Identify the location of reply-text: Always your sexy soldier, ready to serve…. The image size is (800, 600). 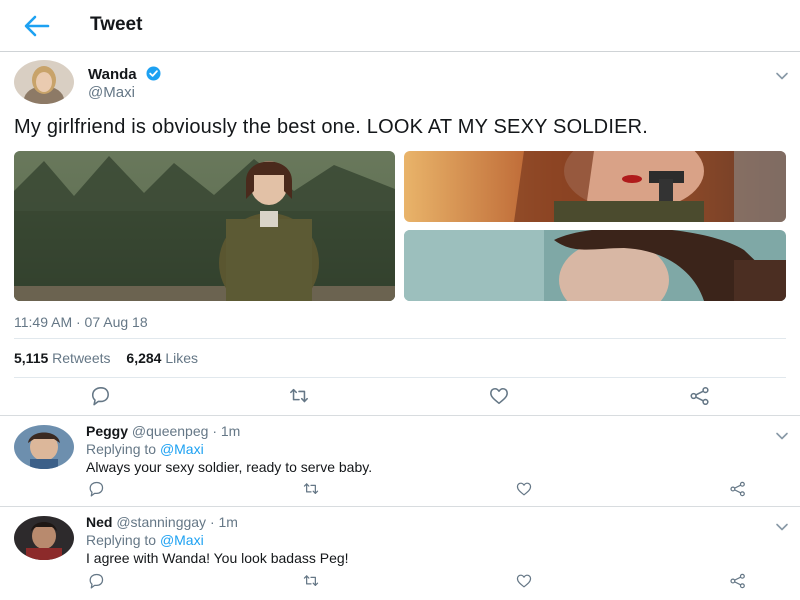
(229, 467).